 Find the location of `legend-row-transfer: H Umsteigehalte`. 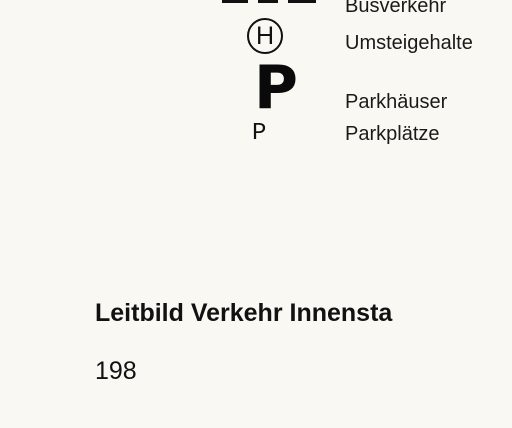

legend-row-transfer: H Umsteigehalte is located at coordinates (256, 38).